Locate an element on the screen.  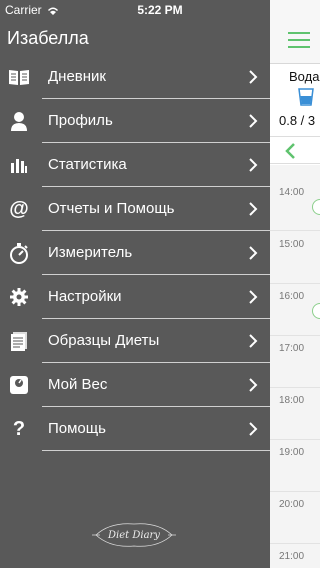
water-glass-icon is located at coordinates (306, 97).